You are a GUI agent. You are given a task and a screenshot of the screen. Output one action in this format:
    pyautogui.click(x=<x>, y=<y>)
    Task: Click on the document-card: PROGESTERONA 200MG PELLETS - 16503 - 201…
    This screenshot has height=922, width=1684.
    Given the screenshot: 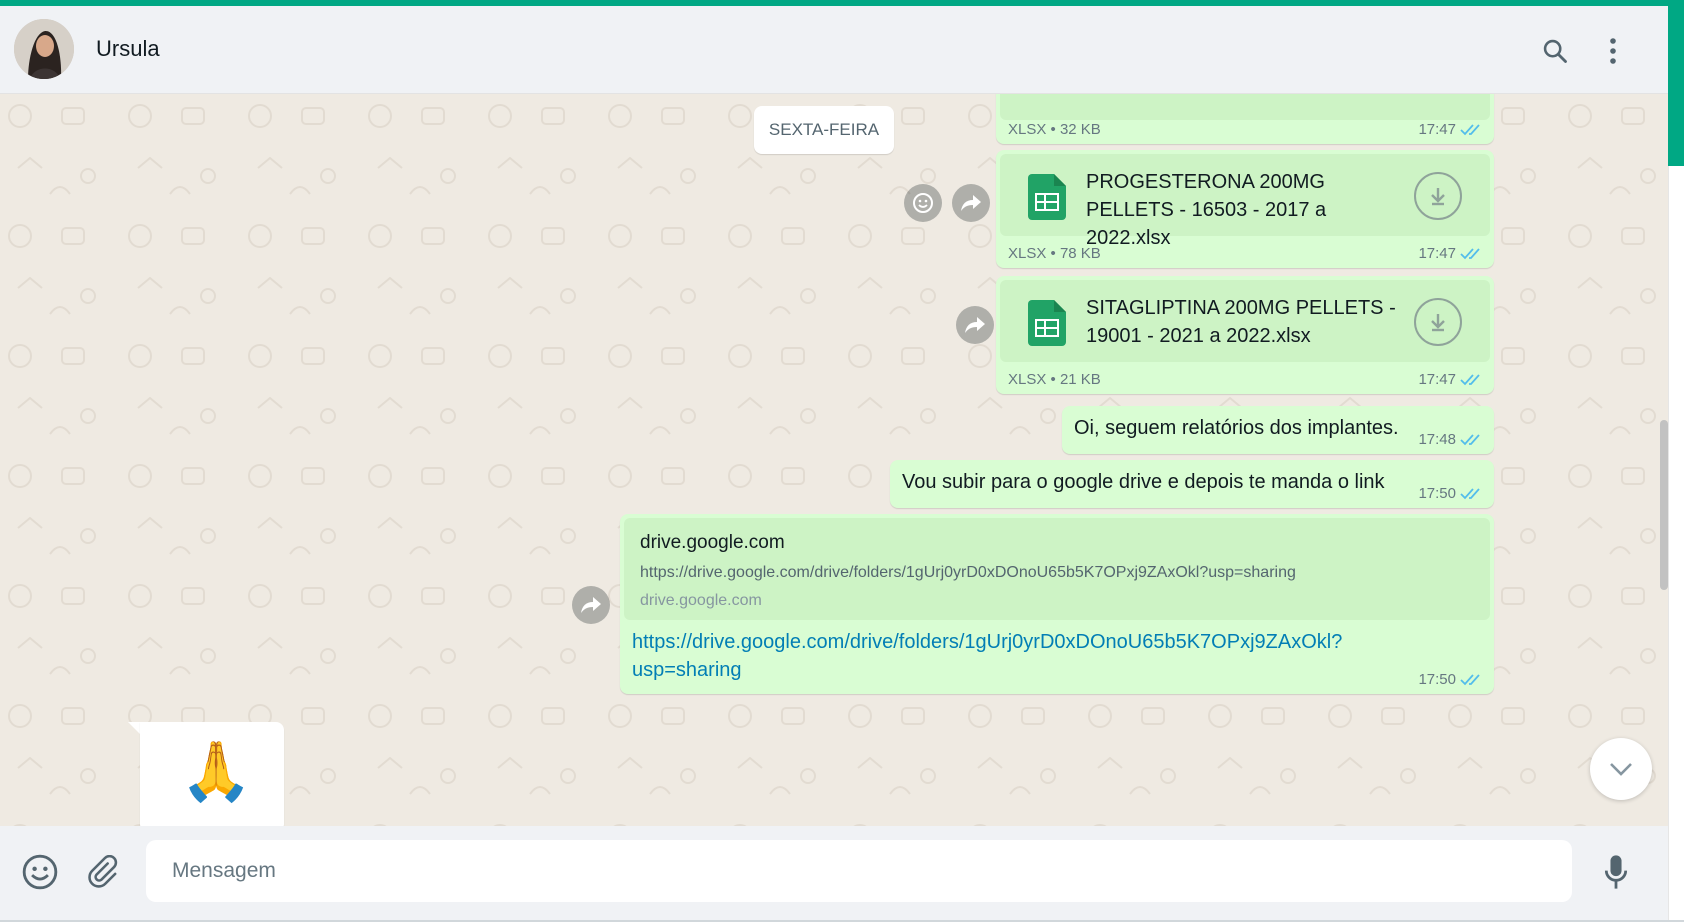 What is the action you would take?
    pyautogui.click(x=1245, y=201)
    